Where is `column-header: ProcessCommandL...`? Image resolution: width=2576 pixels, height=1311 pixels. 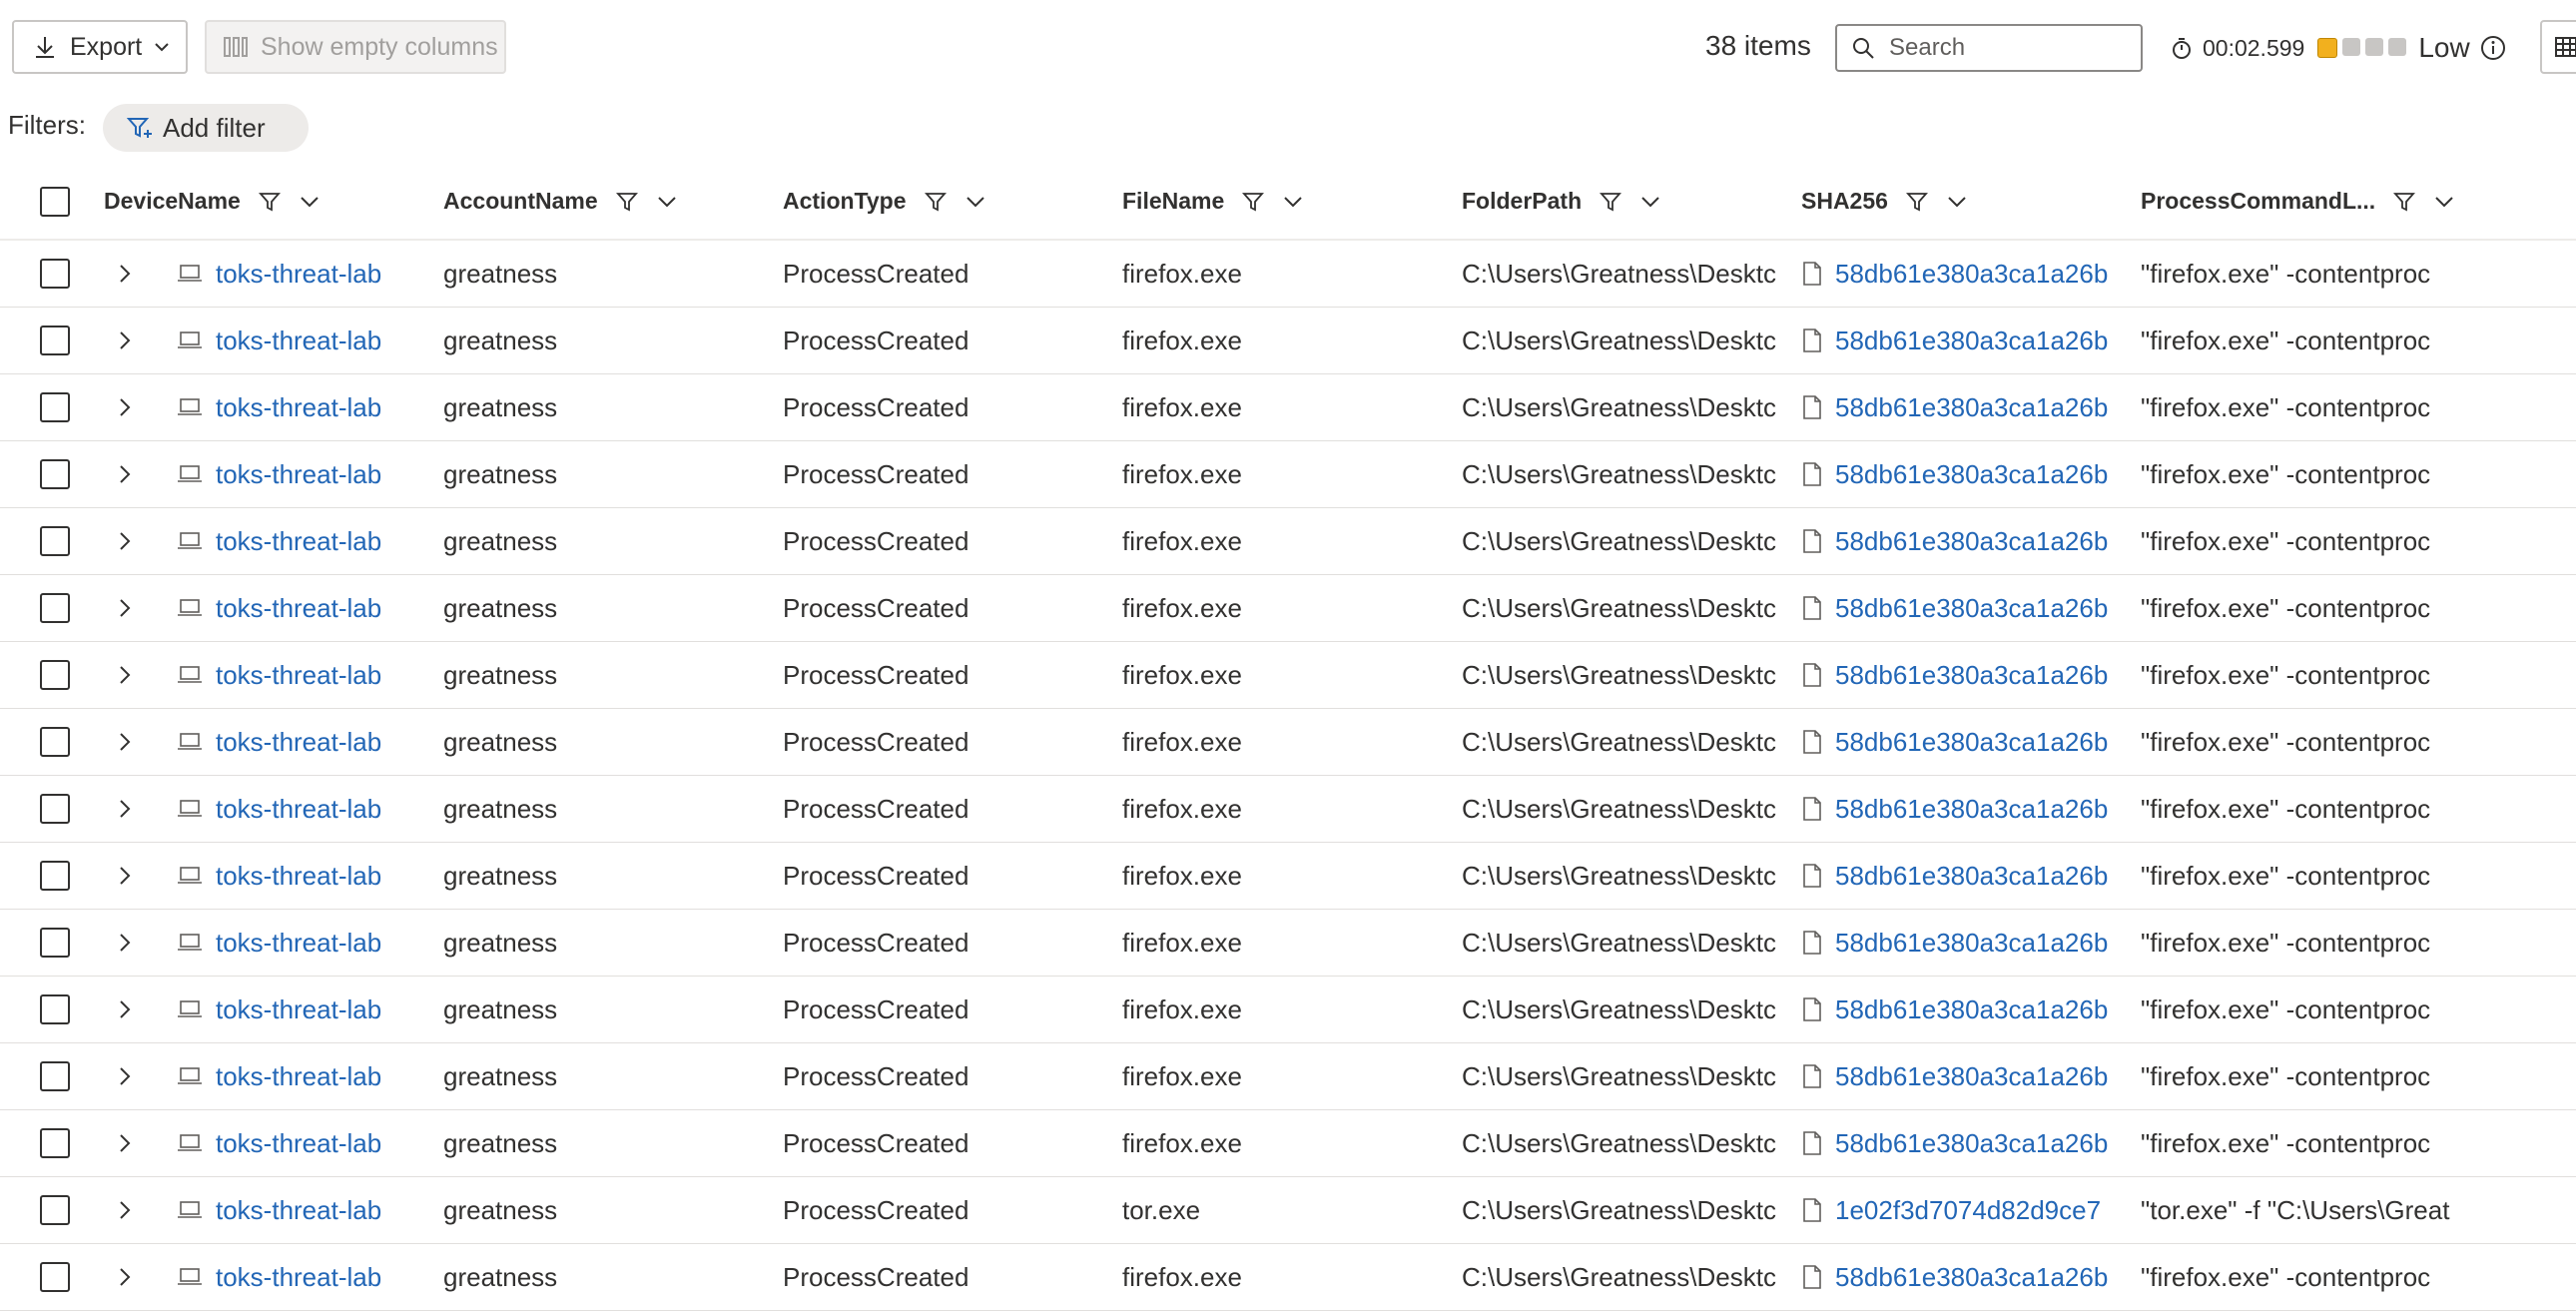
column-header: ProcessCommandL... is located at coordinates (2298, 201).